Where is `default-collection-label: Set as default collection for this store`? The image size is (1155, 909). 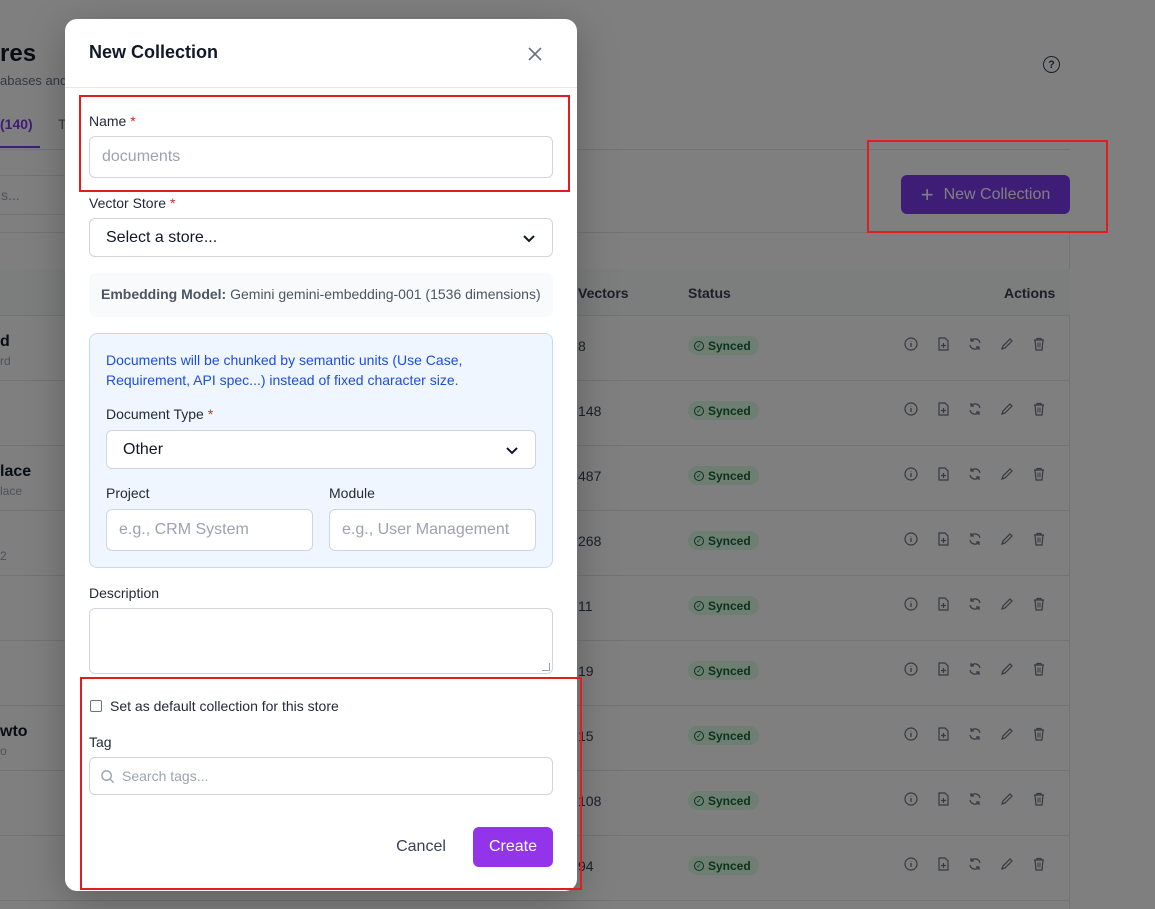 default-collection-label: Set as default collection for this store is located at coordinates (224, 706).